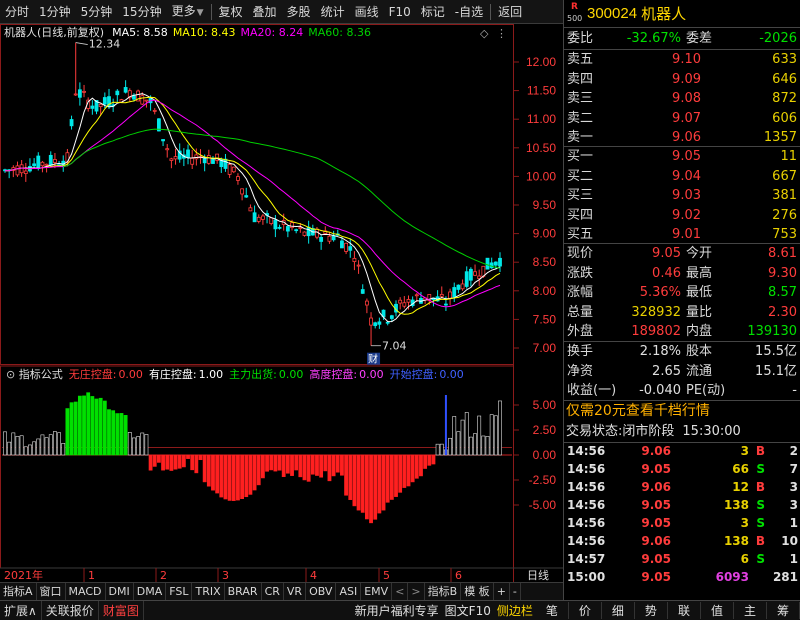 The width and height of the screenshot is (800, 620). I want to click on bottom-tab-0: 扩展∧, so click(21, 610).